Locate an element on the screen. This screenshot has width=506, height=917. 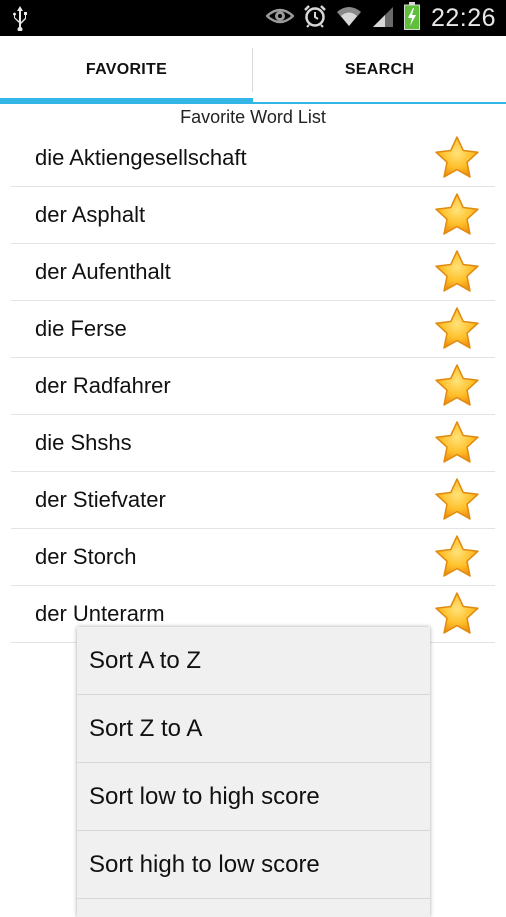
word-label: der Aufenthalt is located at coordinates (103, 271).